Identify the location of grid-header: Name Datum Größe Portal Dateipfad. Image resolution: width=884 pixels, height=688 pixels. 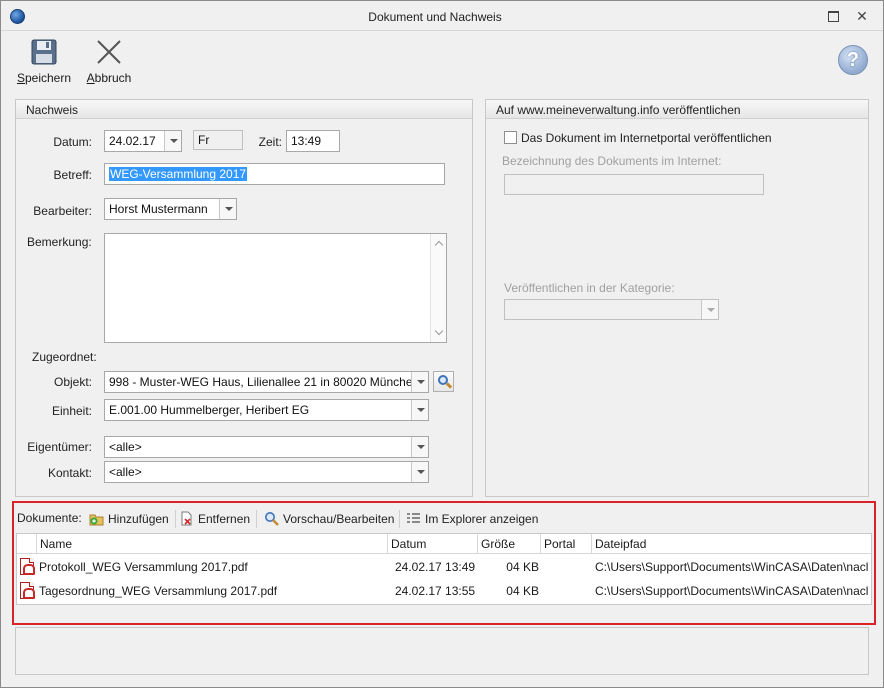
(444, 544).